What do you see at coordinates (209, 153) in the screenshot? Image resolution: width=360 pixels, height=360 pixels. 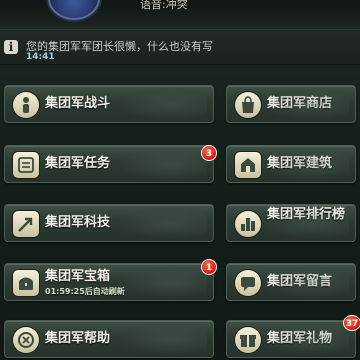 I see `tasks-badge: 3` at bounding box center [209, 153].